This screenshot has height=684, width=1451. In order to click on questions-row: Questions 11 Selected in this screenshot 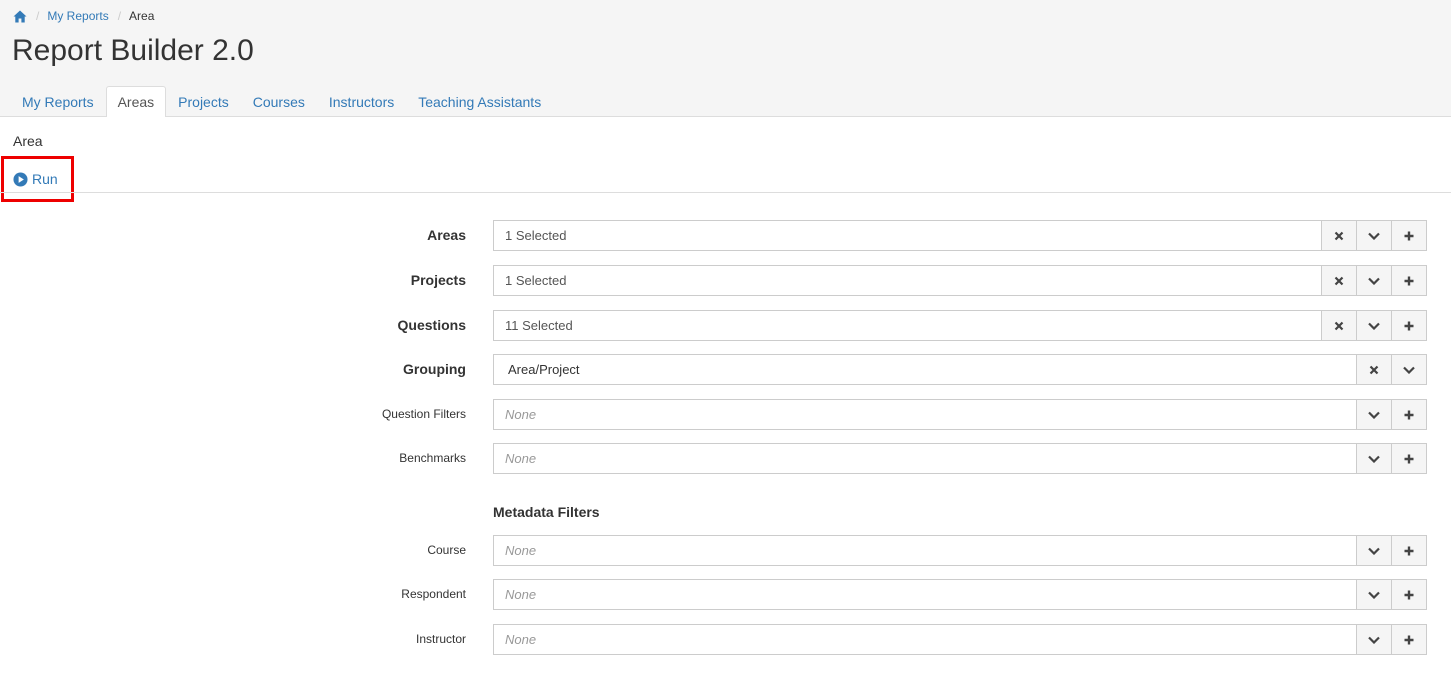, I will do `click(725, 325)`.